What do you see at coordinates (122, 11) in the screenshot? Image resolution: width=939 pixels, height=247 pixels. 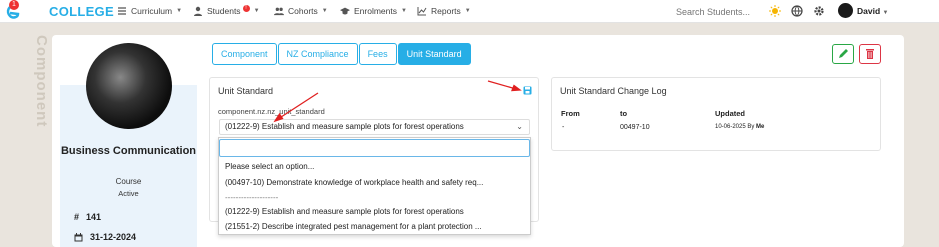 I see `menu-icon` at bounding box center [122, 11].